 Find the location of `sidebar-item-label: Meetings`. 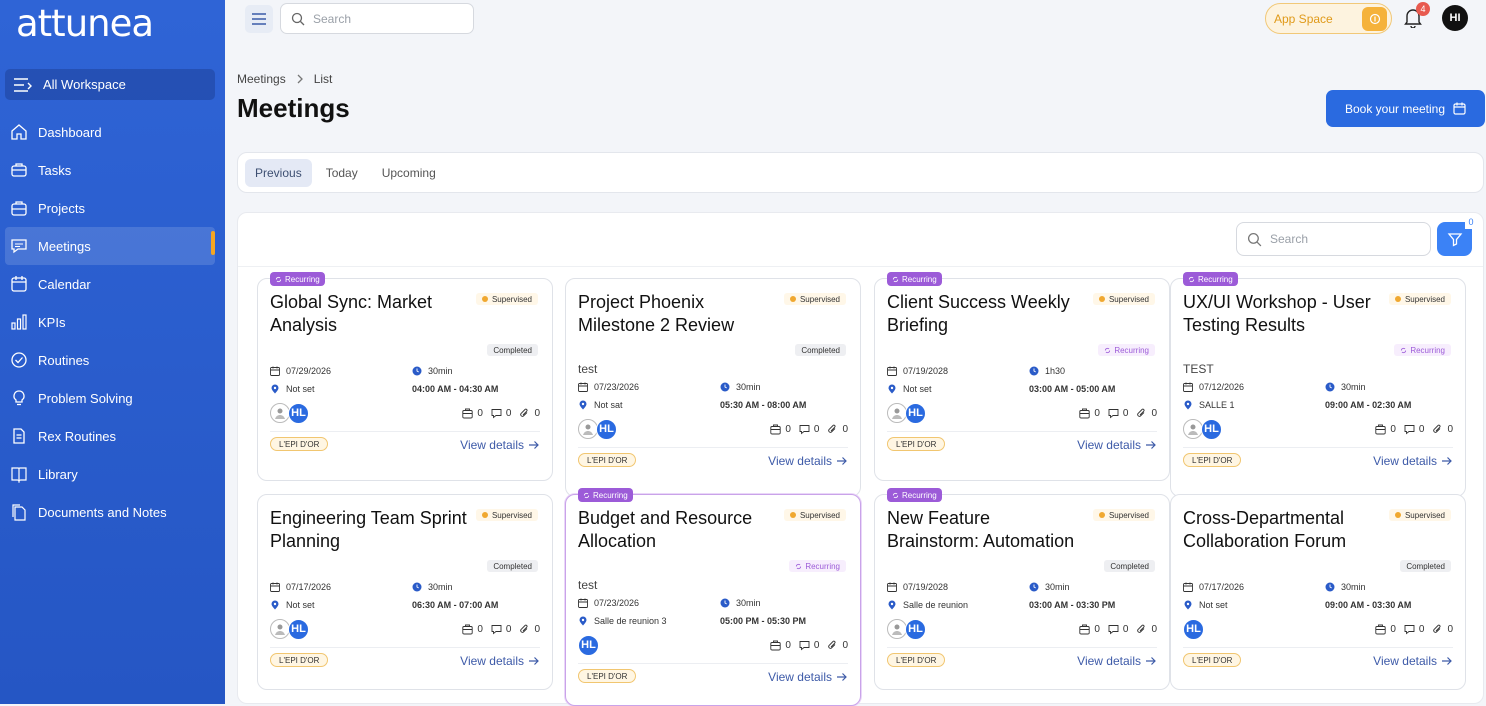

sidebar-item-label: Meetings is located at coordinates (64, 246).